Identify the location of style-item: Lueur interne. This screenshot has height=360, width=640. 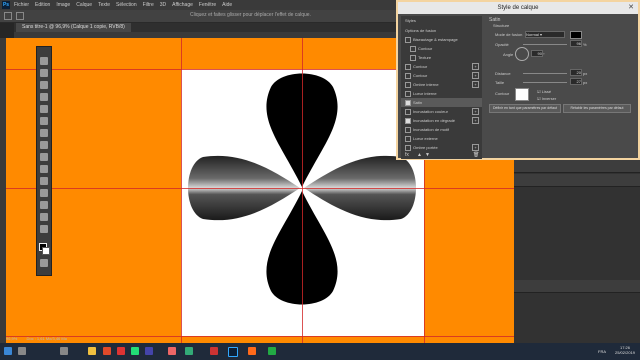
(441, 93).